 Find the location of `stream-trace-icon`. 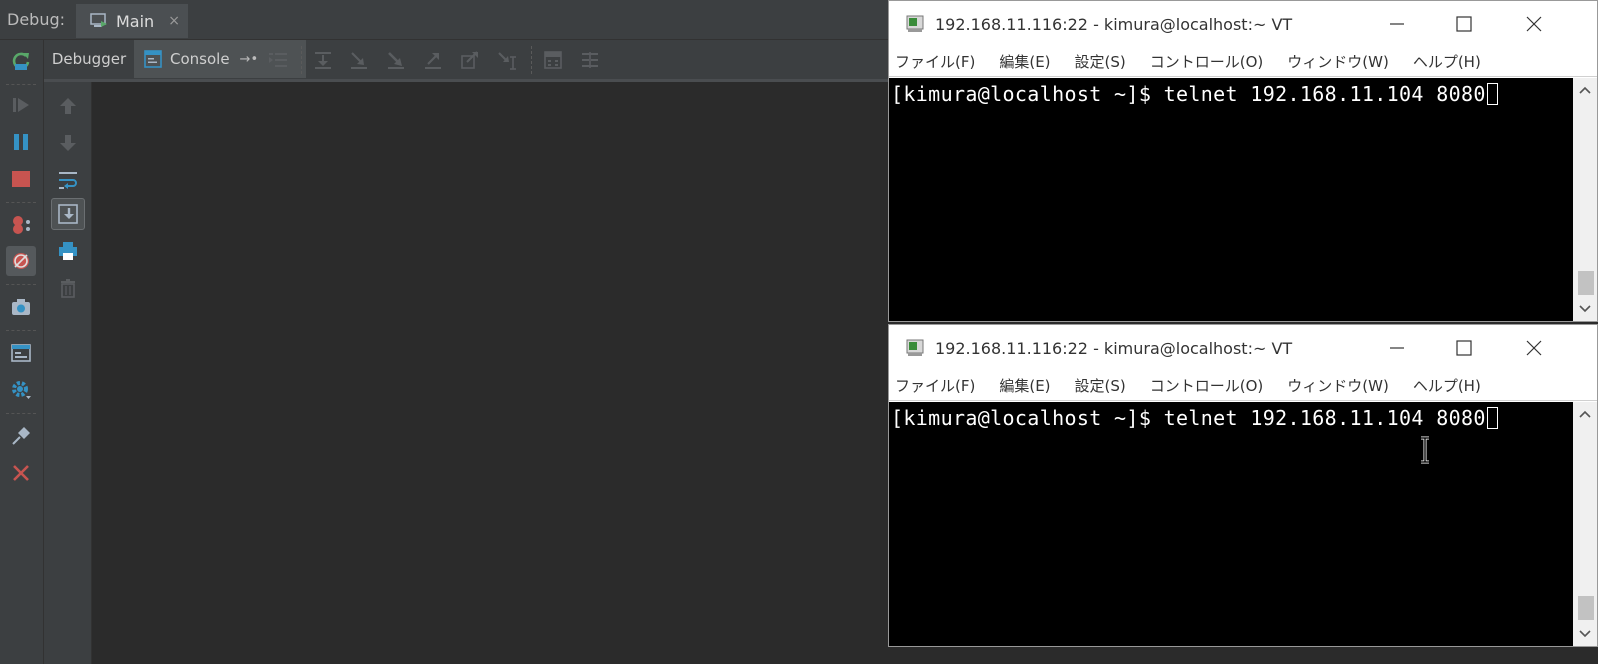

stream-trace-icon is located at coordinates (590, 60).